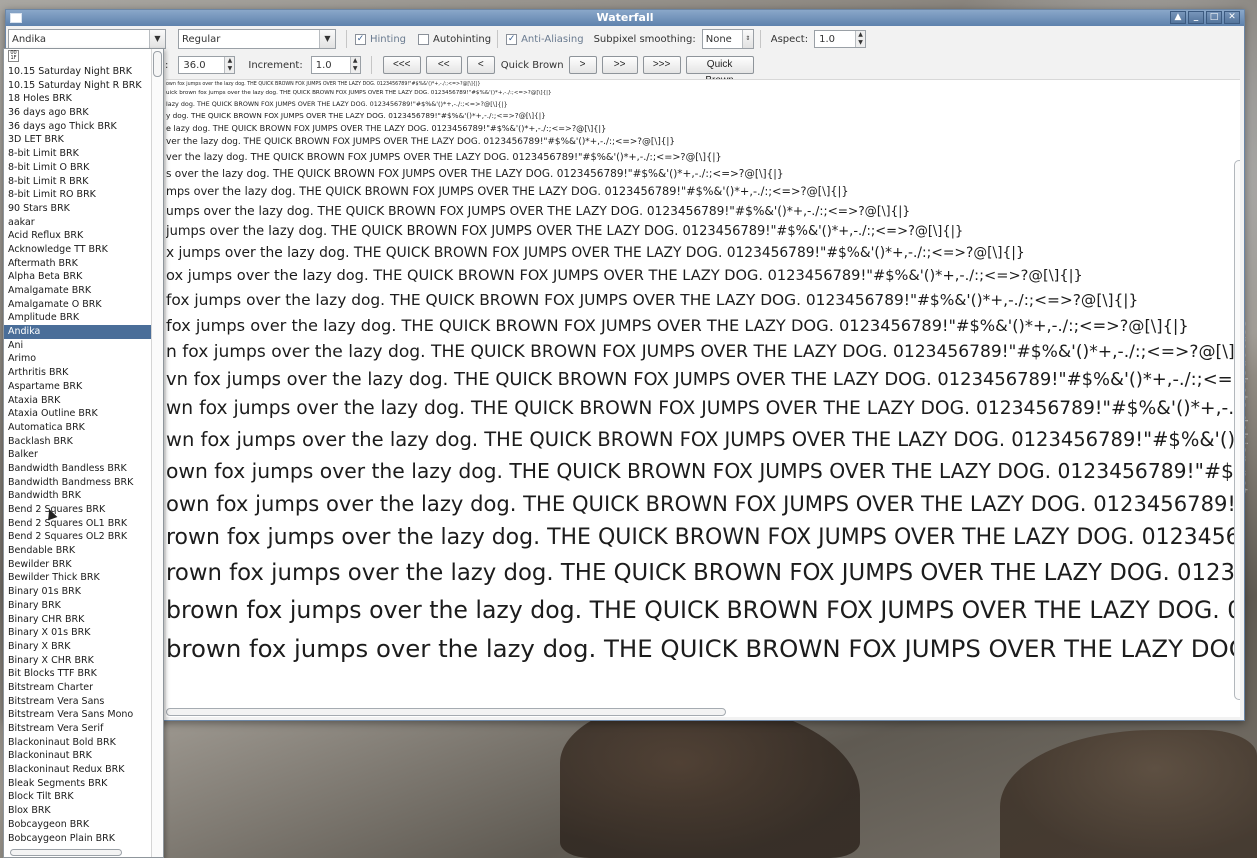  I want to click on list-item: 8-bit Limit R BRK, so click(83, 182).